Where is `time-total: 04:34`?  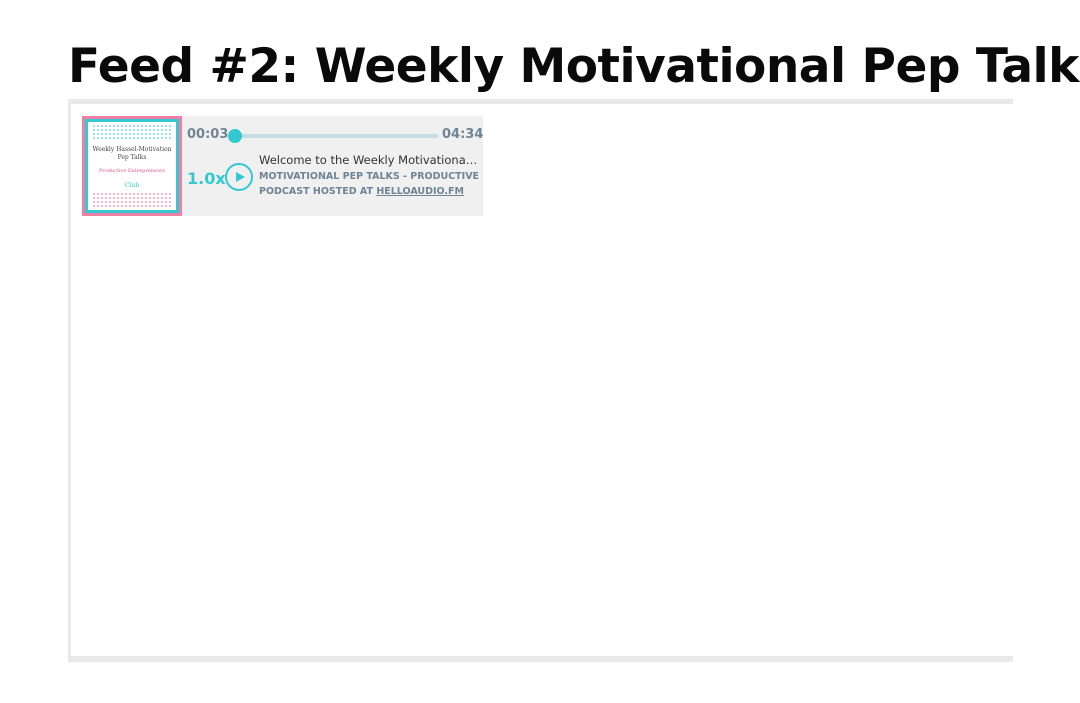 time-total: 04:34 is located at coordinates (463, 134).